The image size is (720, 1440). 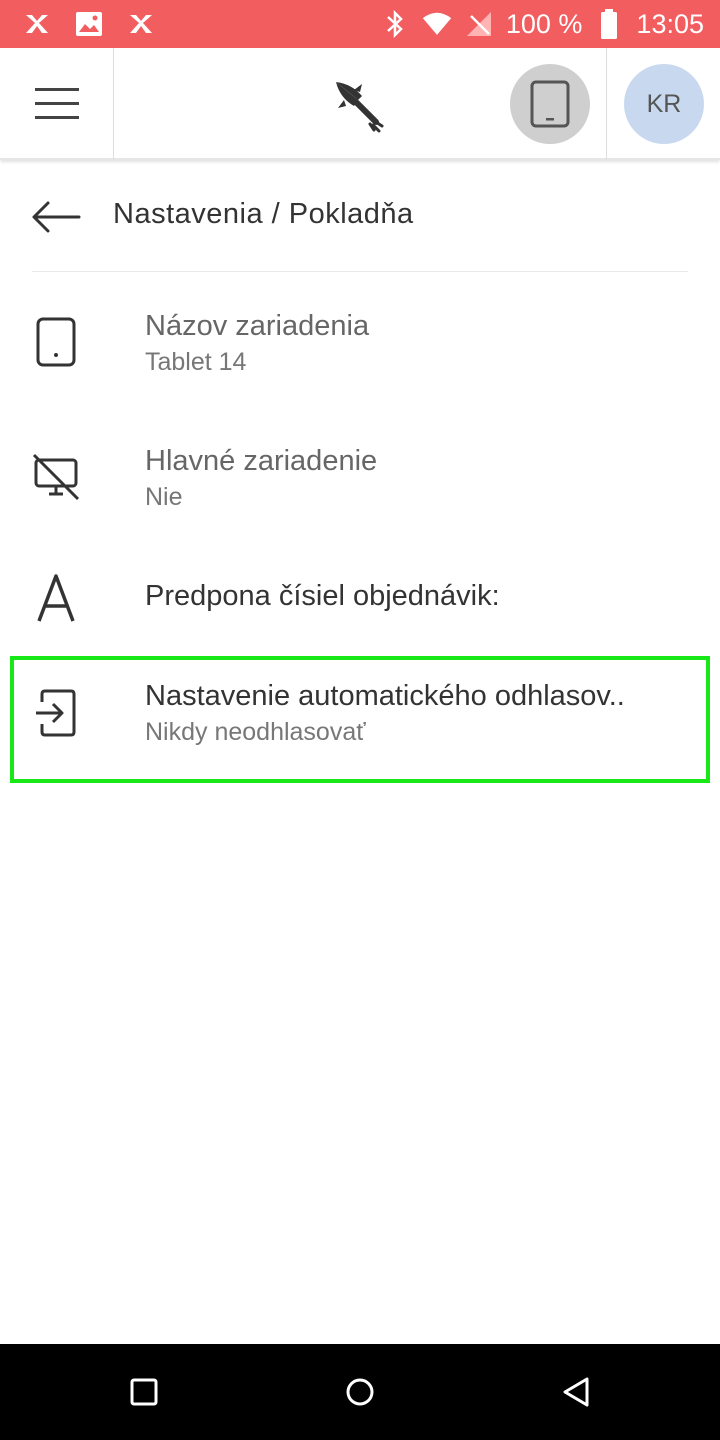 I want to click on selection-highlight, so click(x=360, y=719).